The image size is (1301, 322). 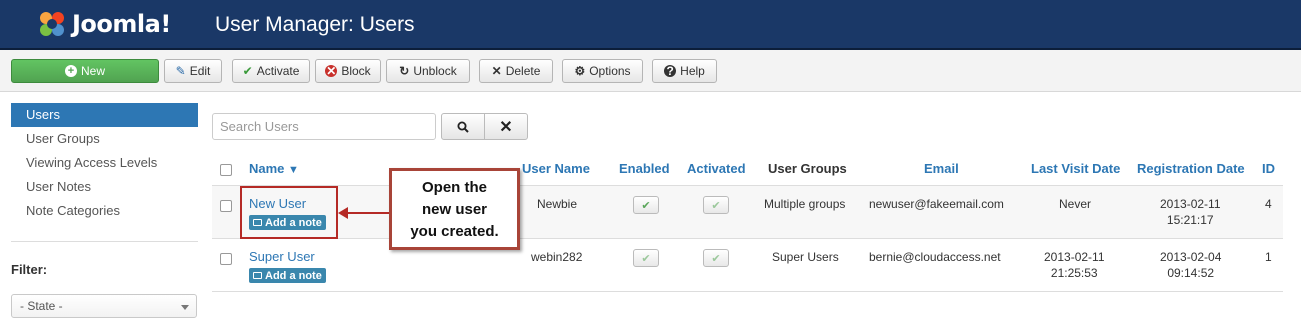 What do you see at coordinates (356, 71) in the screenshot?
I see `block-button-label: Block` at bounding box center [356, 71].